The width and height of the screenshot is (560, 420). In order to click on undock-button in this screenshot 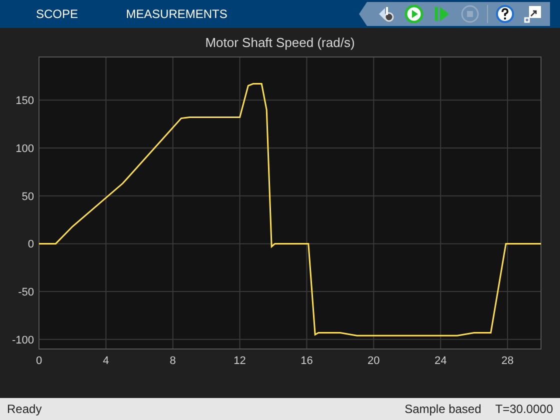, I will do `click(533, 14)`.